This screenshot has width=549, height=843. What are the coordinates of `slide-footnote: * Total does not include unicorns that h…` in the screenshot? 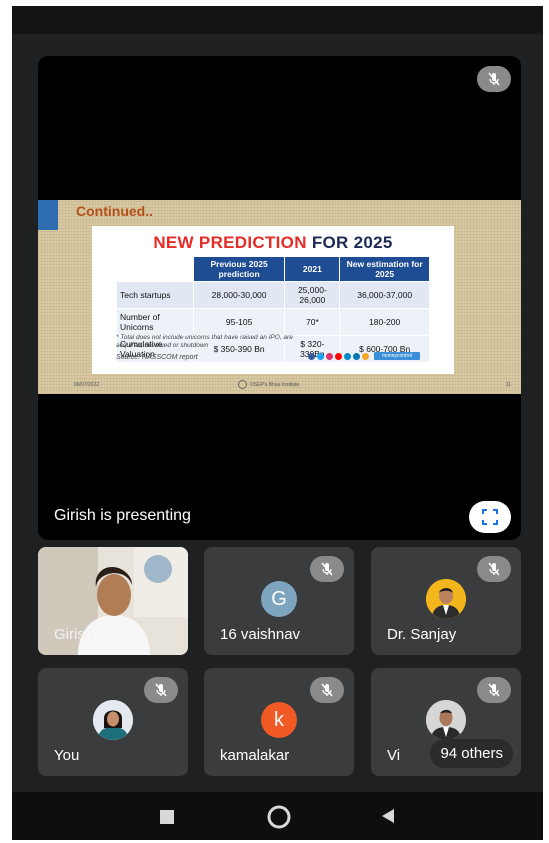 It's located at (204, 341).